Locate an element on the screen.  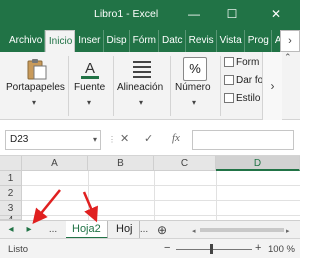
column-header-b: B is located at coordinates (121, 163).